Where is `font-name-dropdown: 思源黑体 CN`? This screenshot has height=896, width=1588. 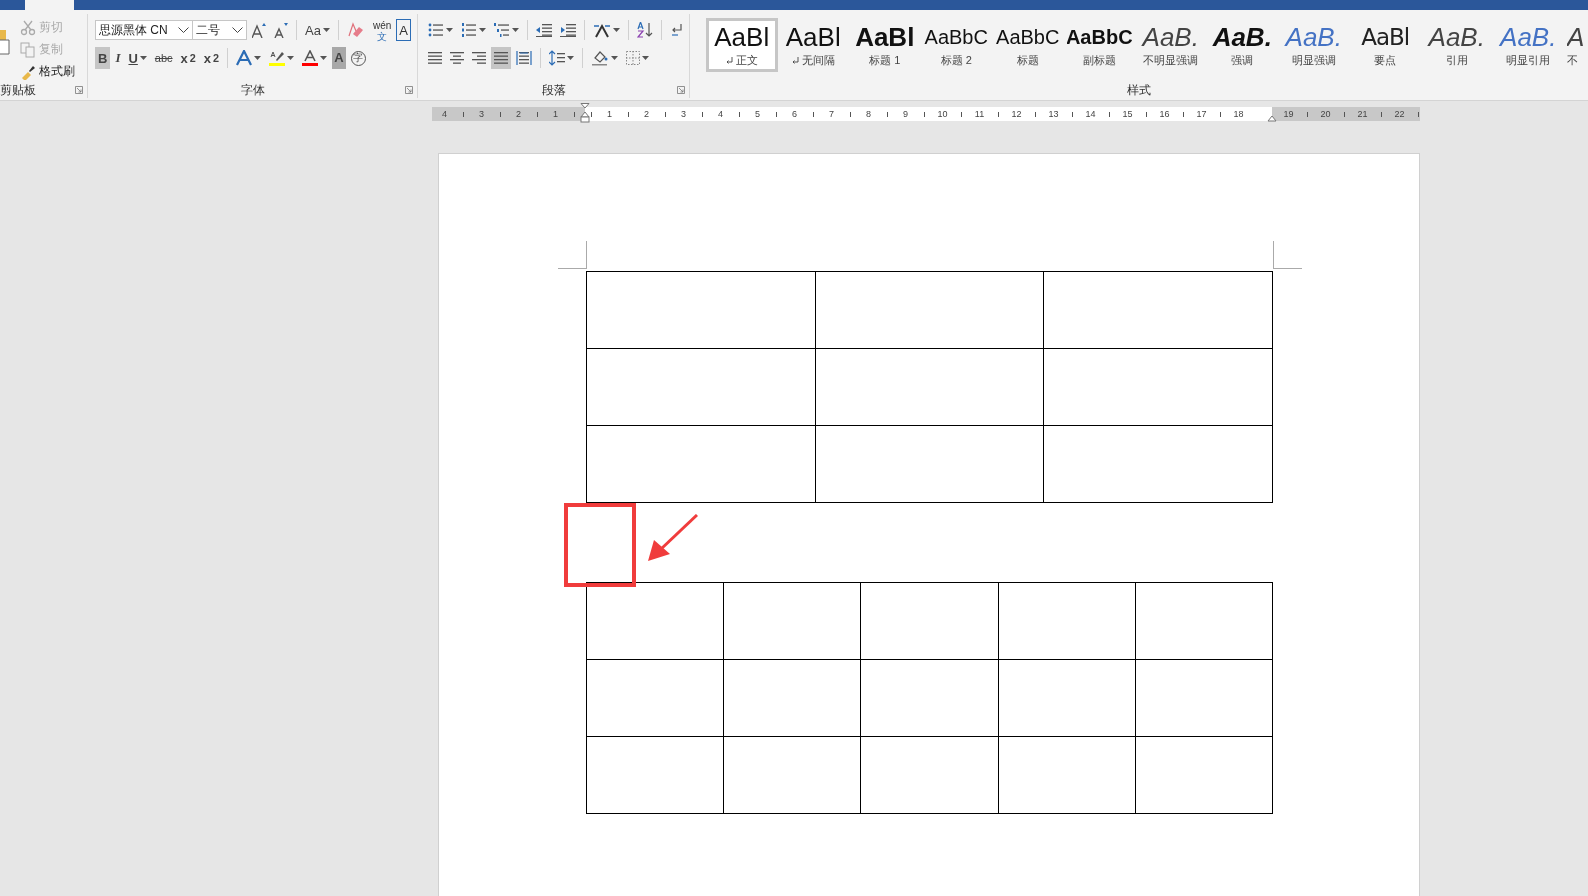 font-name-dropdown: 思源黑体 CN is located at coordinates (144, 30).